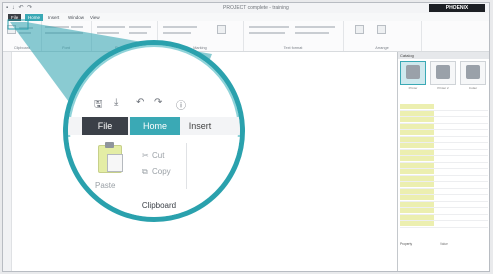  What do you see at coordinates (158, 102) in the screenshot?
I see `redo-icon: ↷` at bounding box center [158, 102].